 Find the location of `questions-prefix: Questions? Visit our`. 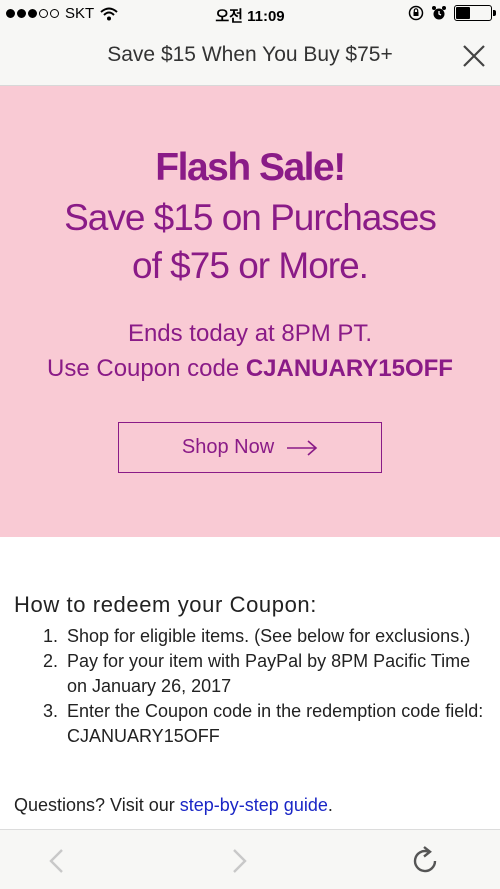

questions-prefix: Questions? Visit our is located at coordinates (97, 805).